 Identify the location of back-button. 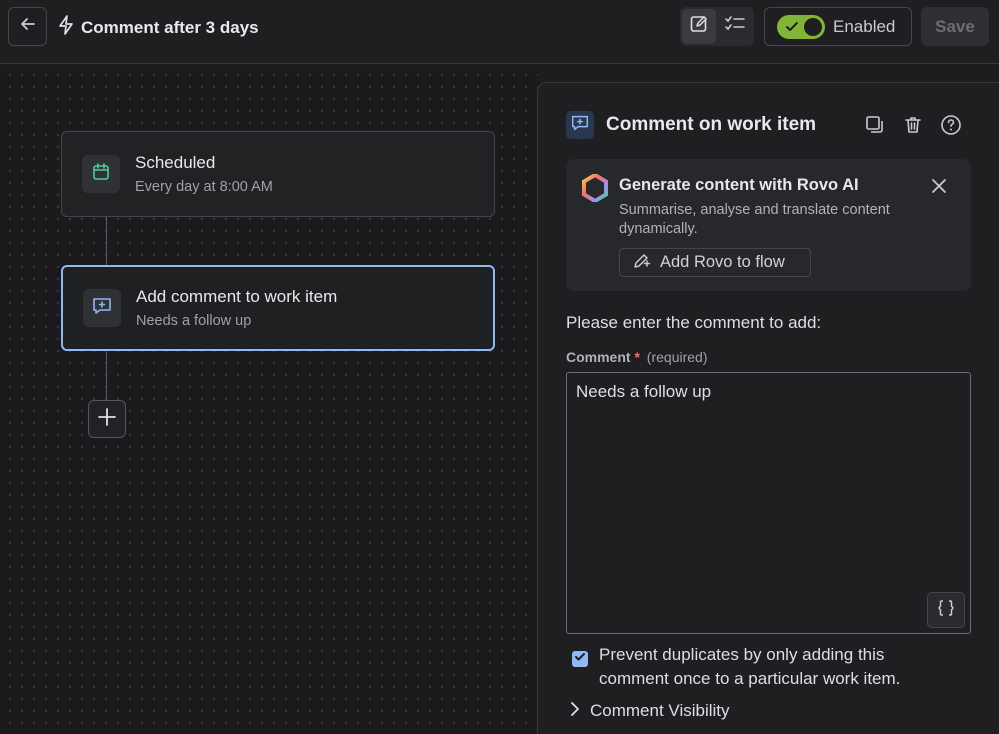
(27, 26).